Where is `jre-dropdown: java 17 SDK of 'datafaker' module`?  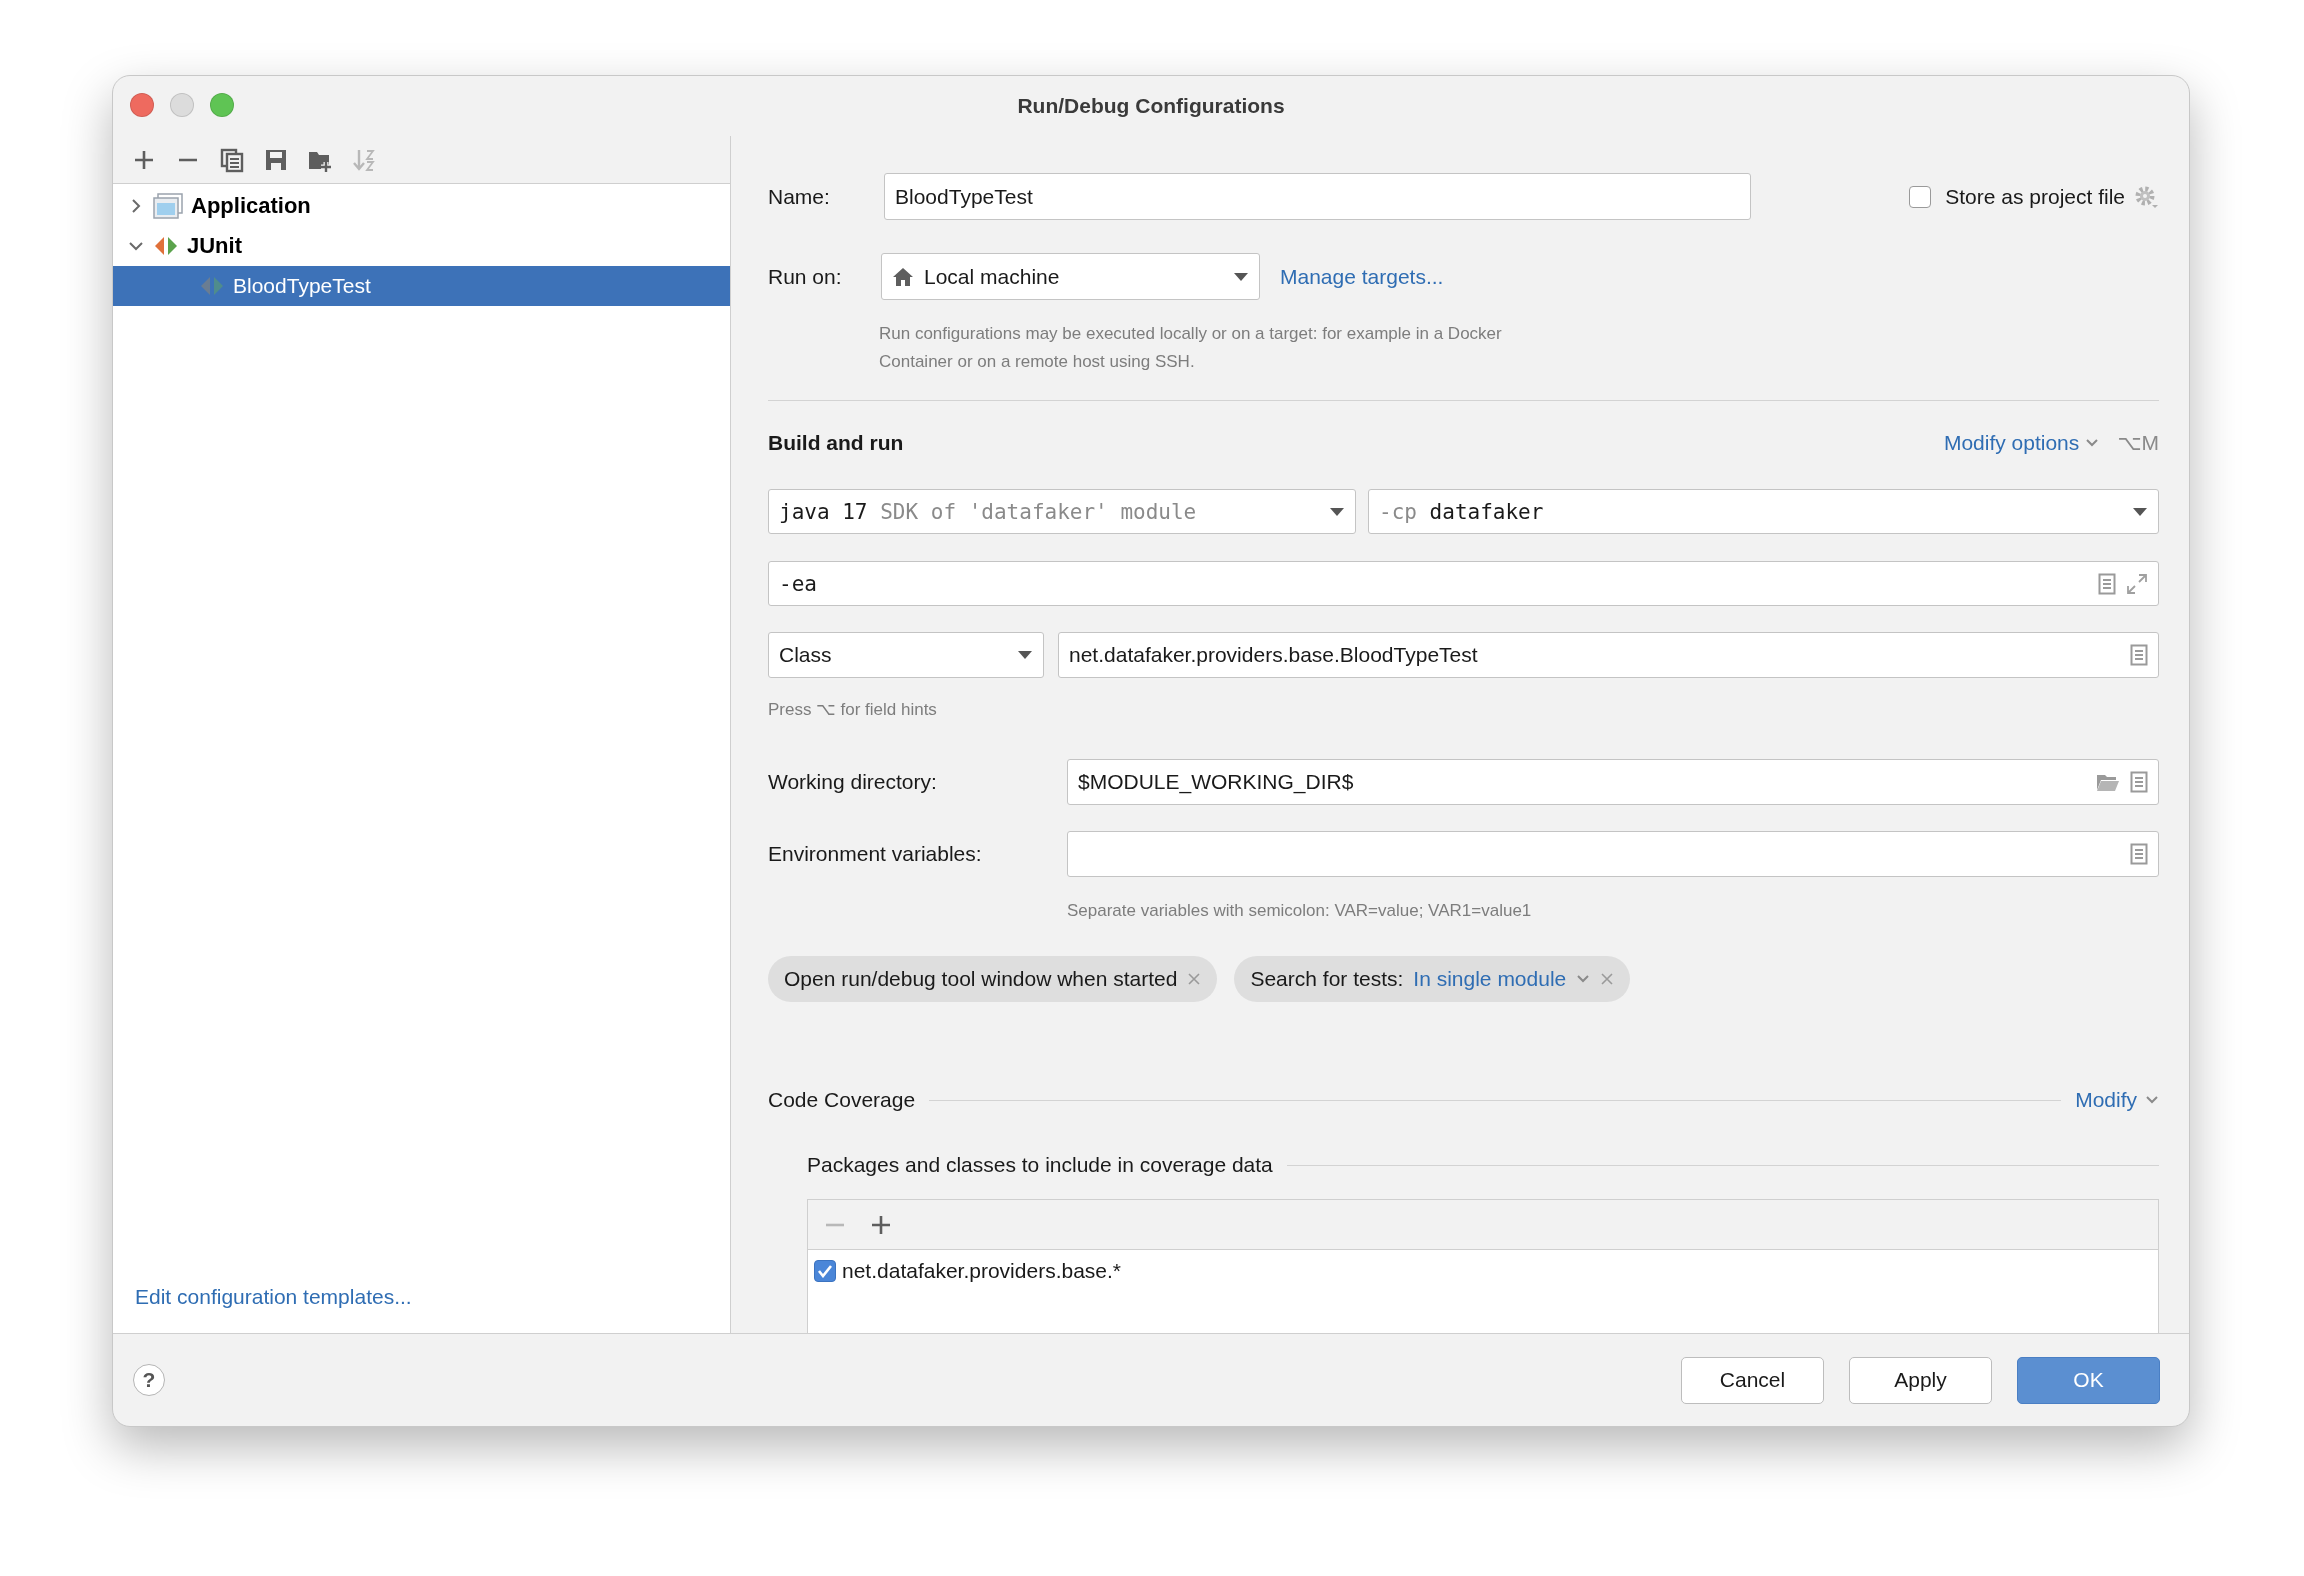 jre-dropdown: java 17 SDK of 'datafaker' module is located at coordinates (1062, 511).